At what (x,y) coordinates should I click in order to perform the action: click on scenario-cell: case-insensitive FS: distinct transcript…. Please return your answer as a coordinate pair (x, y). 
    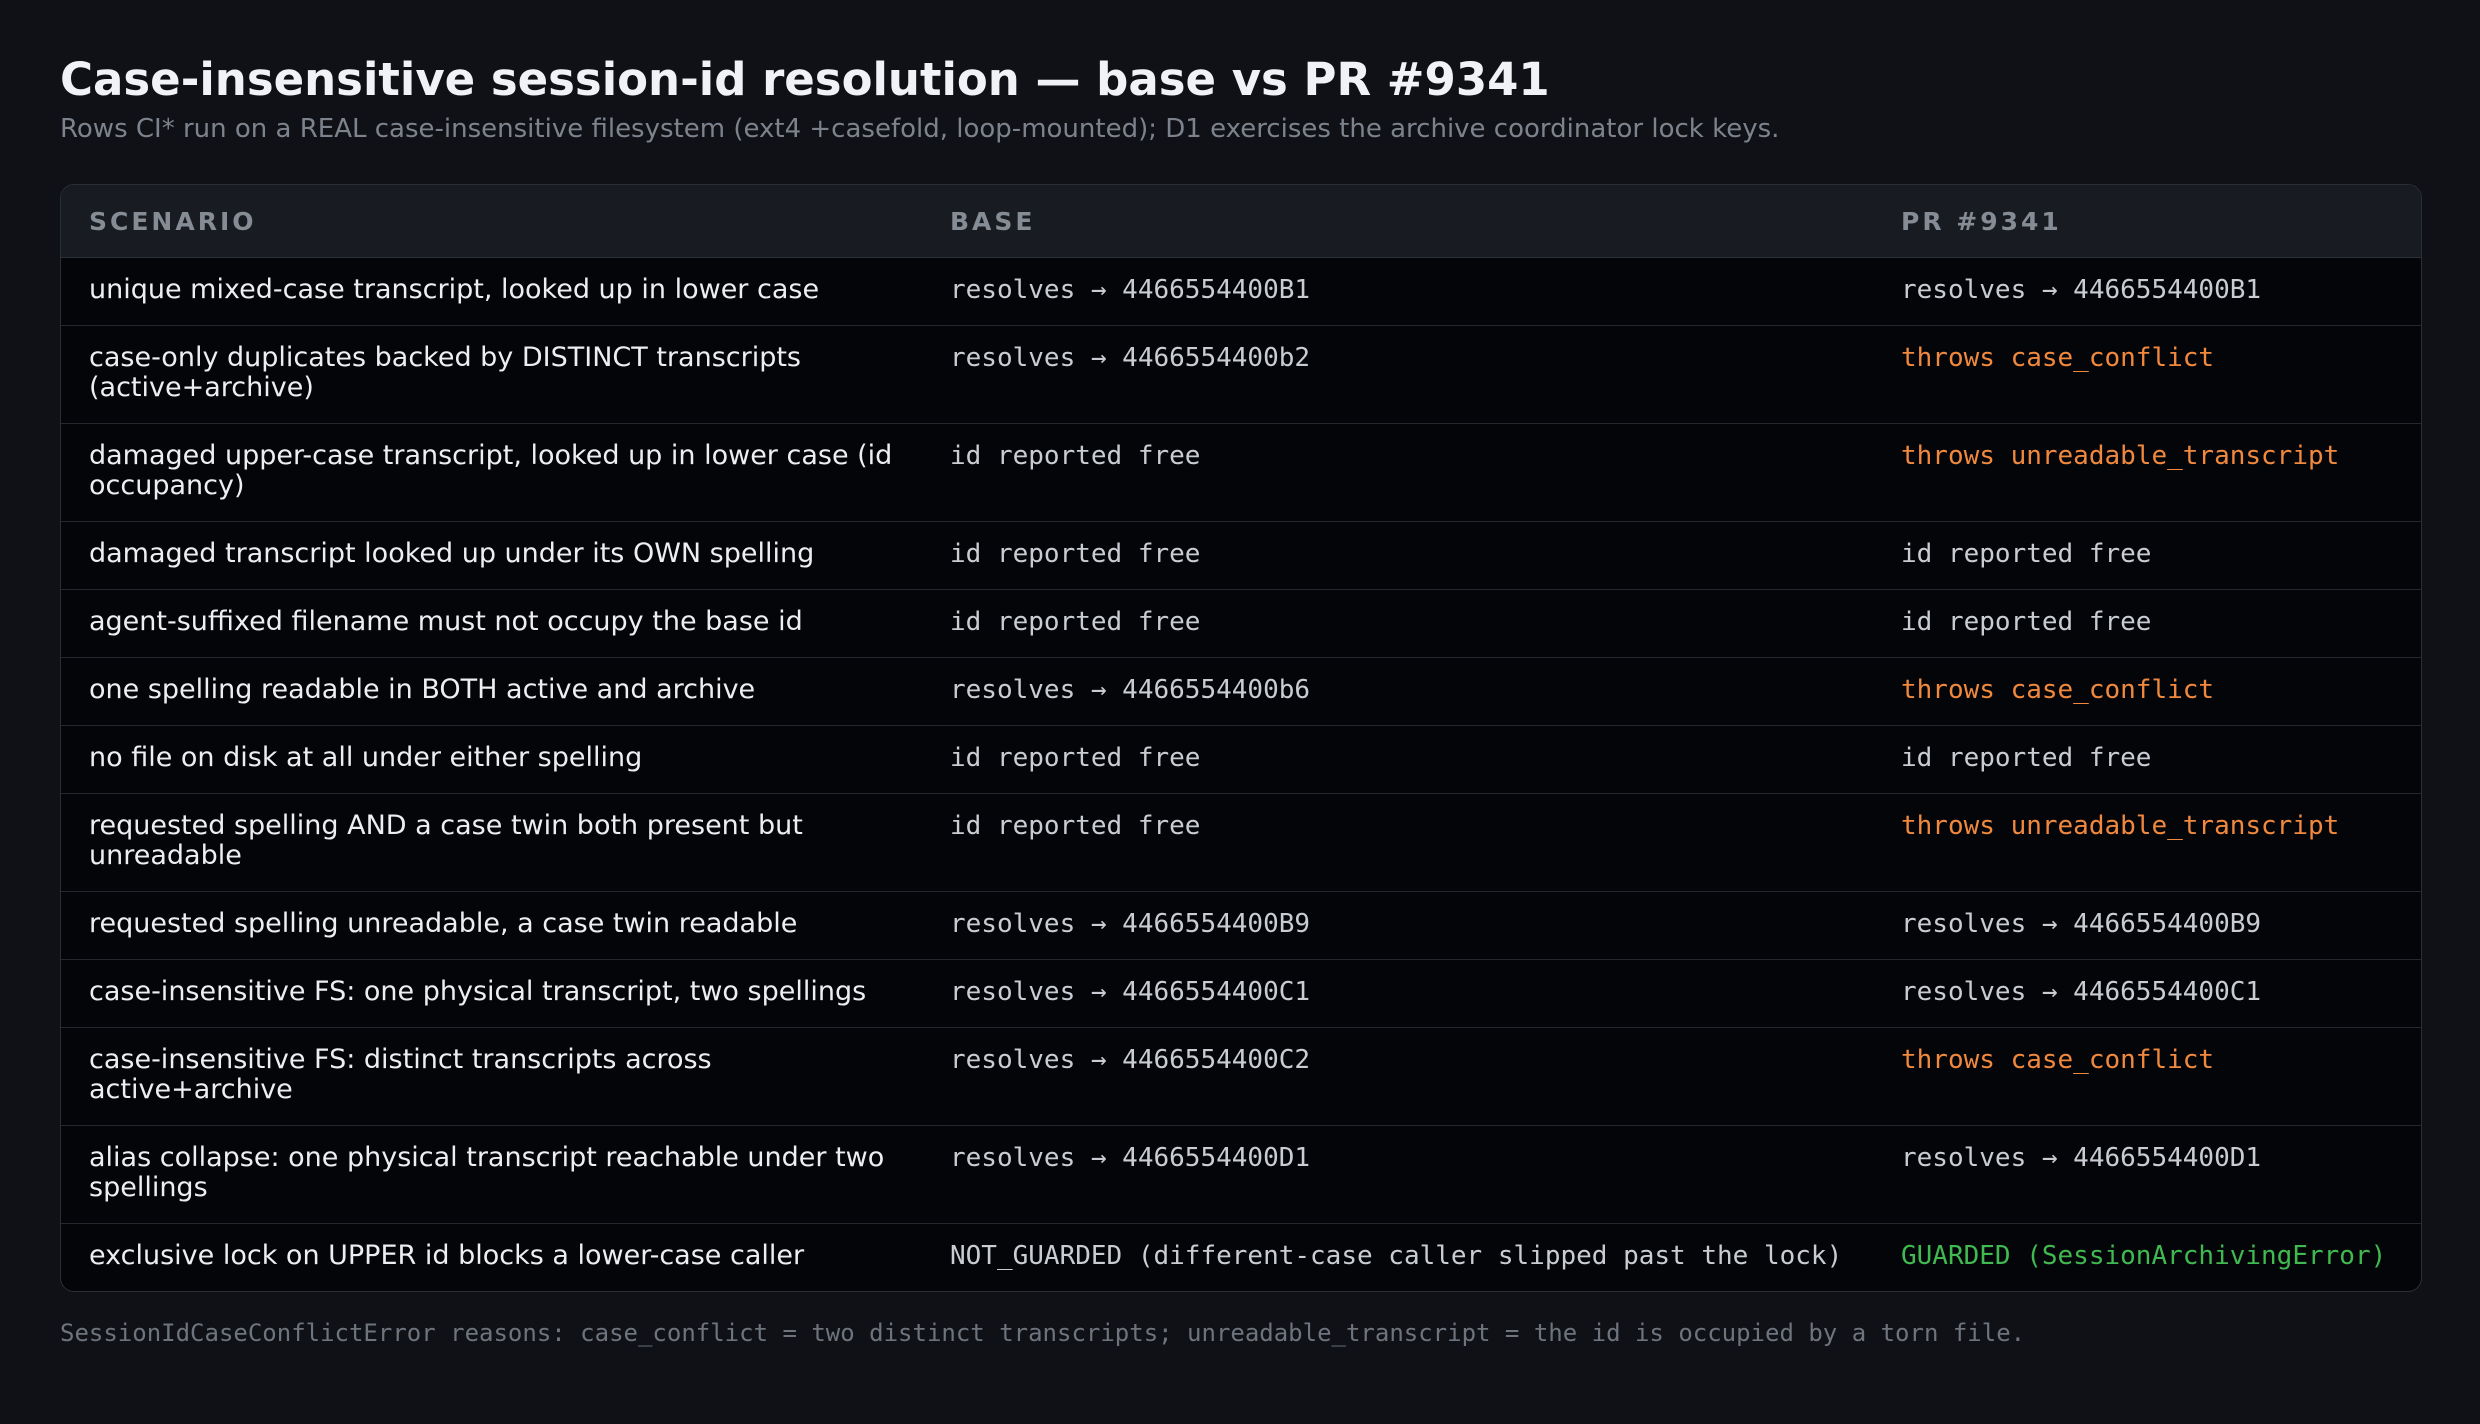
    Looking at the image, I should click on (491, 1076).